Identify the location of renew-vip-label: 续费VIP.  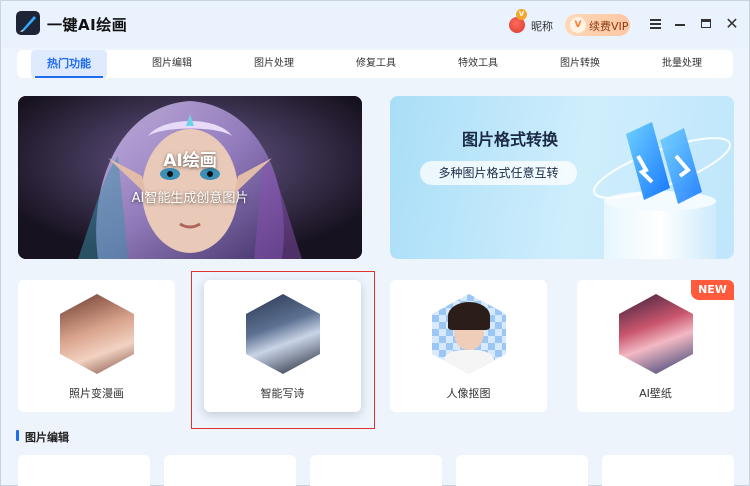
(609, 26).